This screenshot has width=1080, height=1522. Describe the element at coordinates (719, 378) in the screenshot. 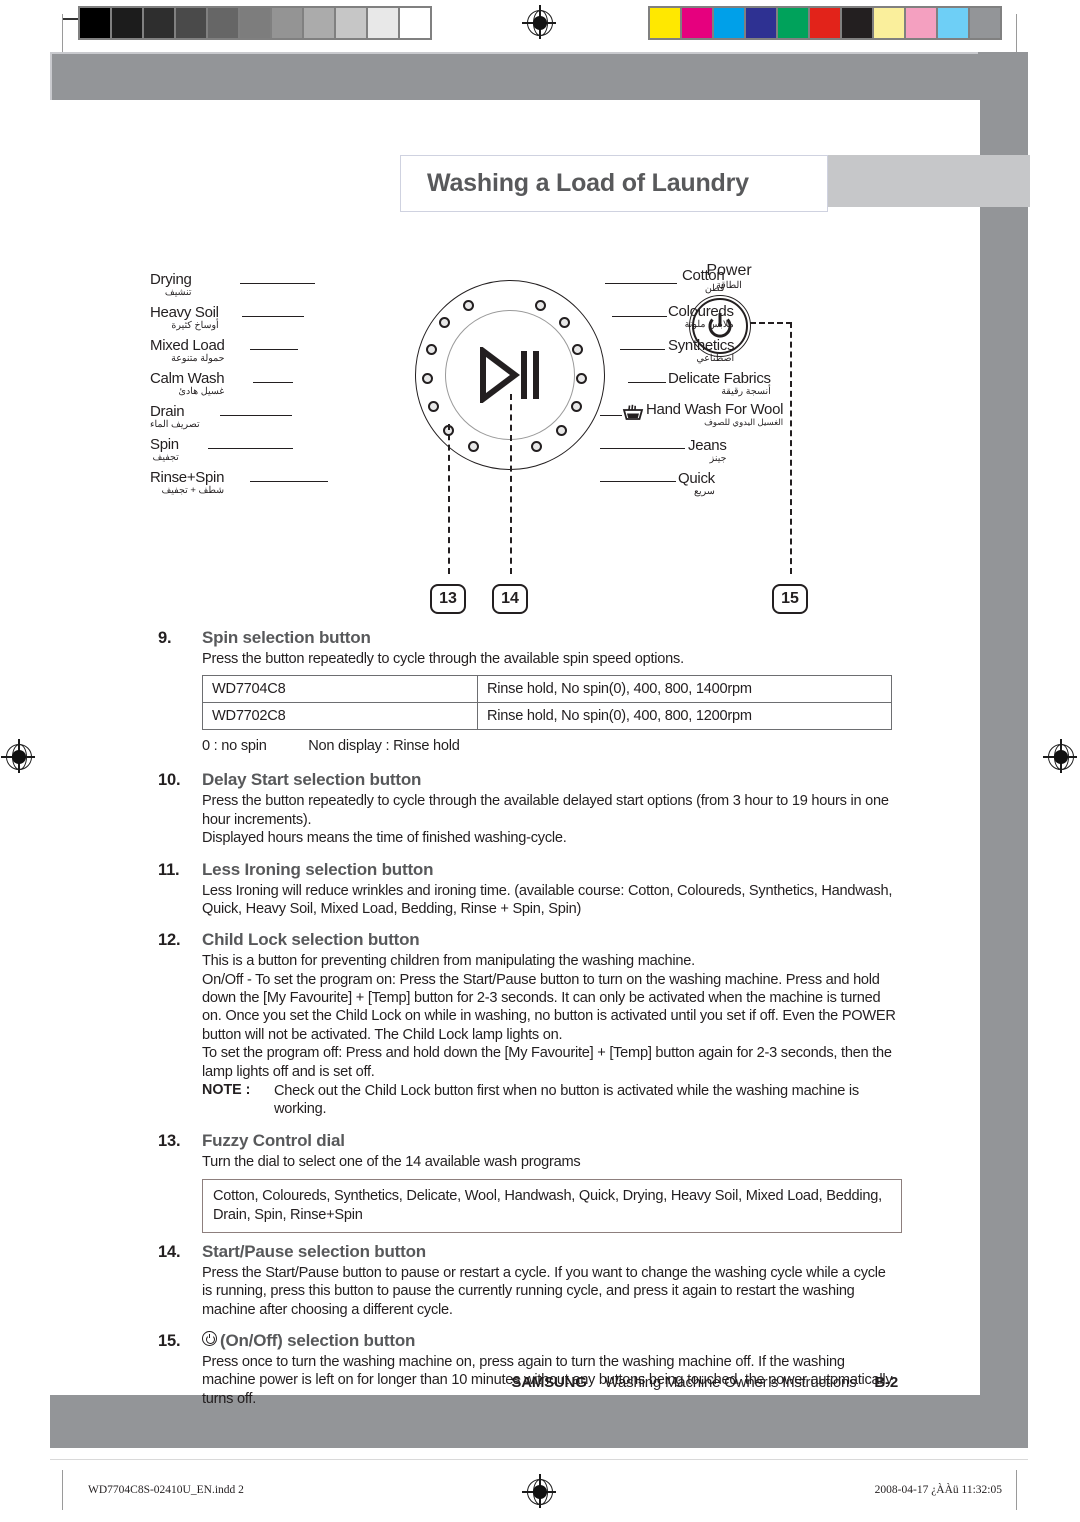

I see `label-en: Delicate Fabrics` at that location.